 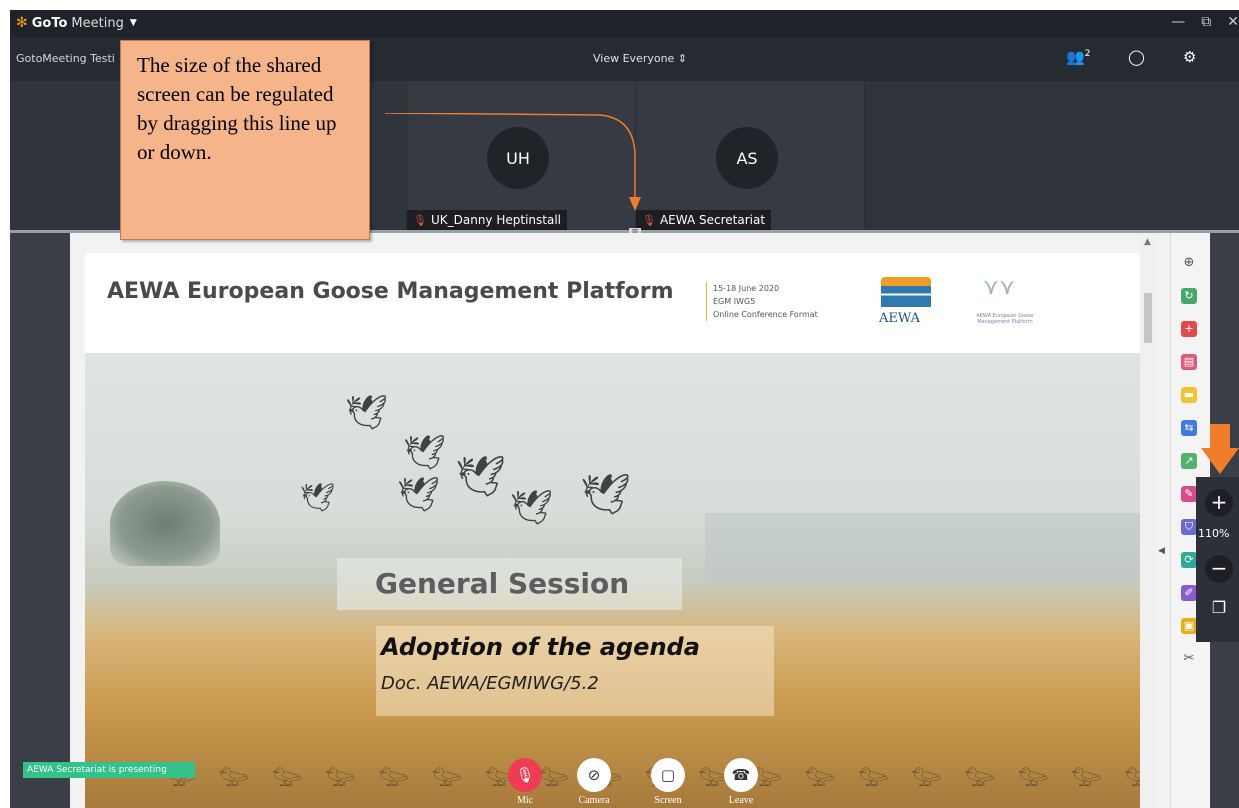 What do you see at coordinates (65, 58) in the screenshot?
I see `meeting-name: GotoMeeting Testi` at bounding box center [65, 58].